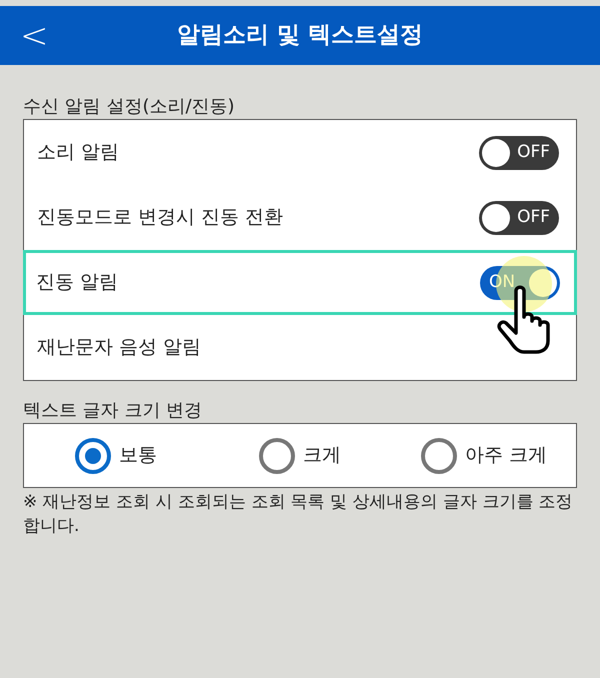 Image resolution: width=600 pixels, height=678 pixels. Describe the element at coordinates (298, 514) in the screenshot. I see `note-text: ※ 재난정보 조회 시 조회되는 조회 목록 및 상세내용의 글자 크기를 조정합니다.` at that location.